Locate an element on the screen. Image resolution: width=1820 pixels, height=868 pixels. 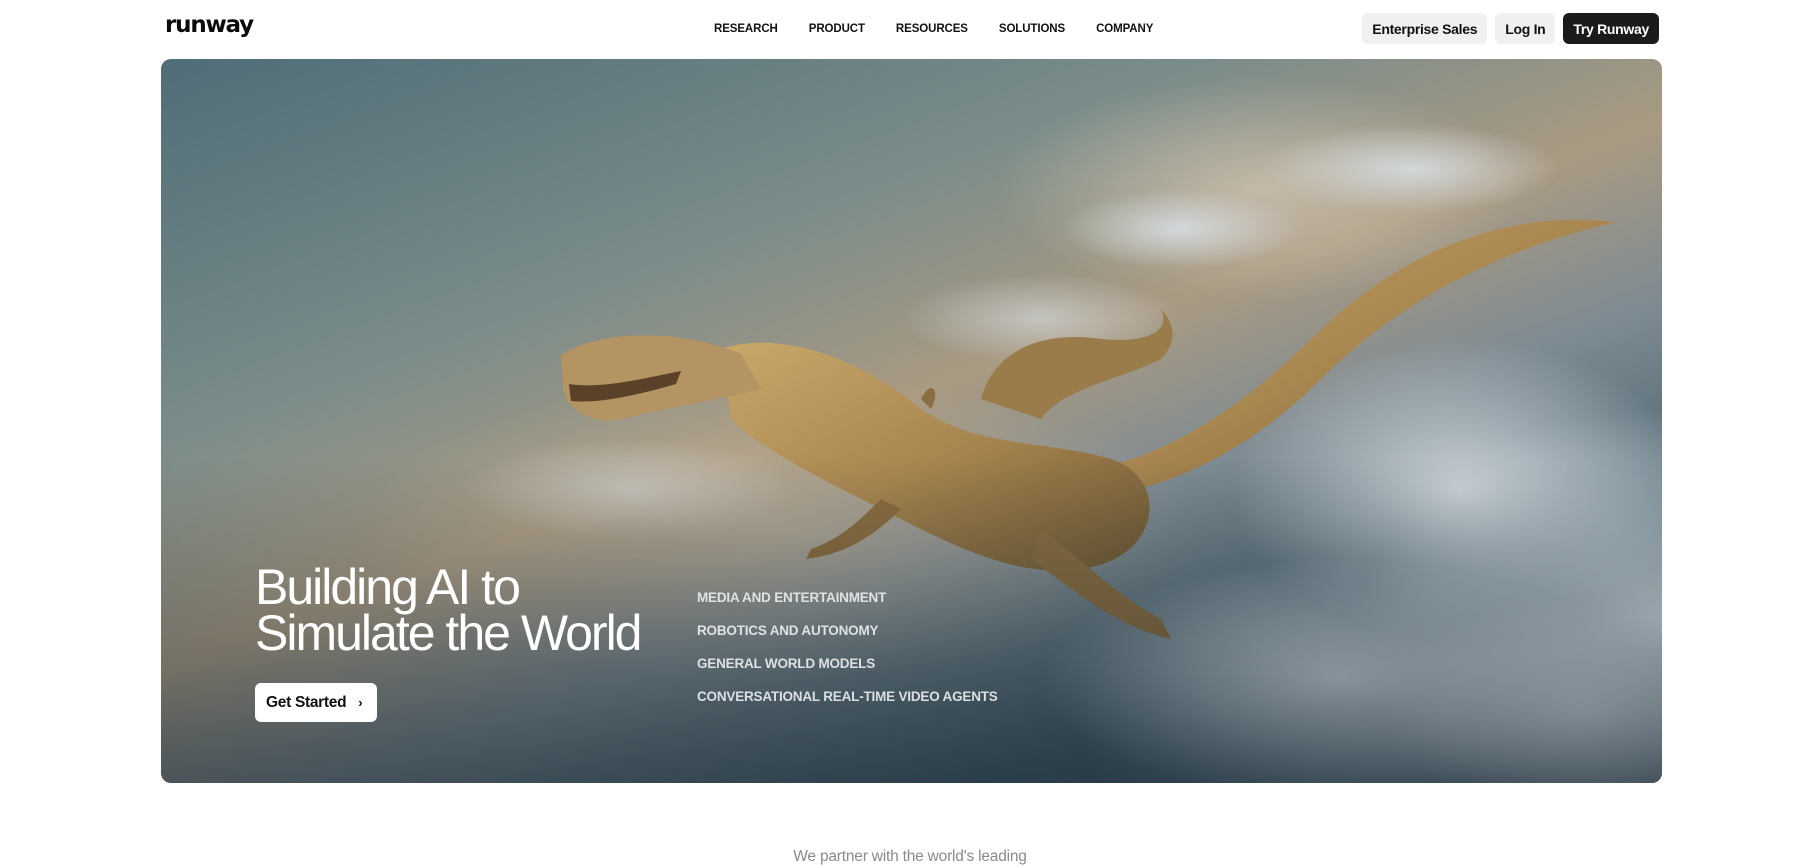
headline-line-2: Simulate the World is located at coordinates (448, 633).